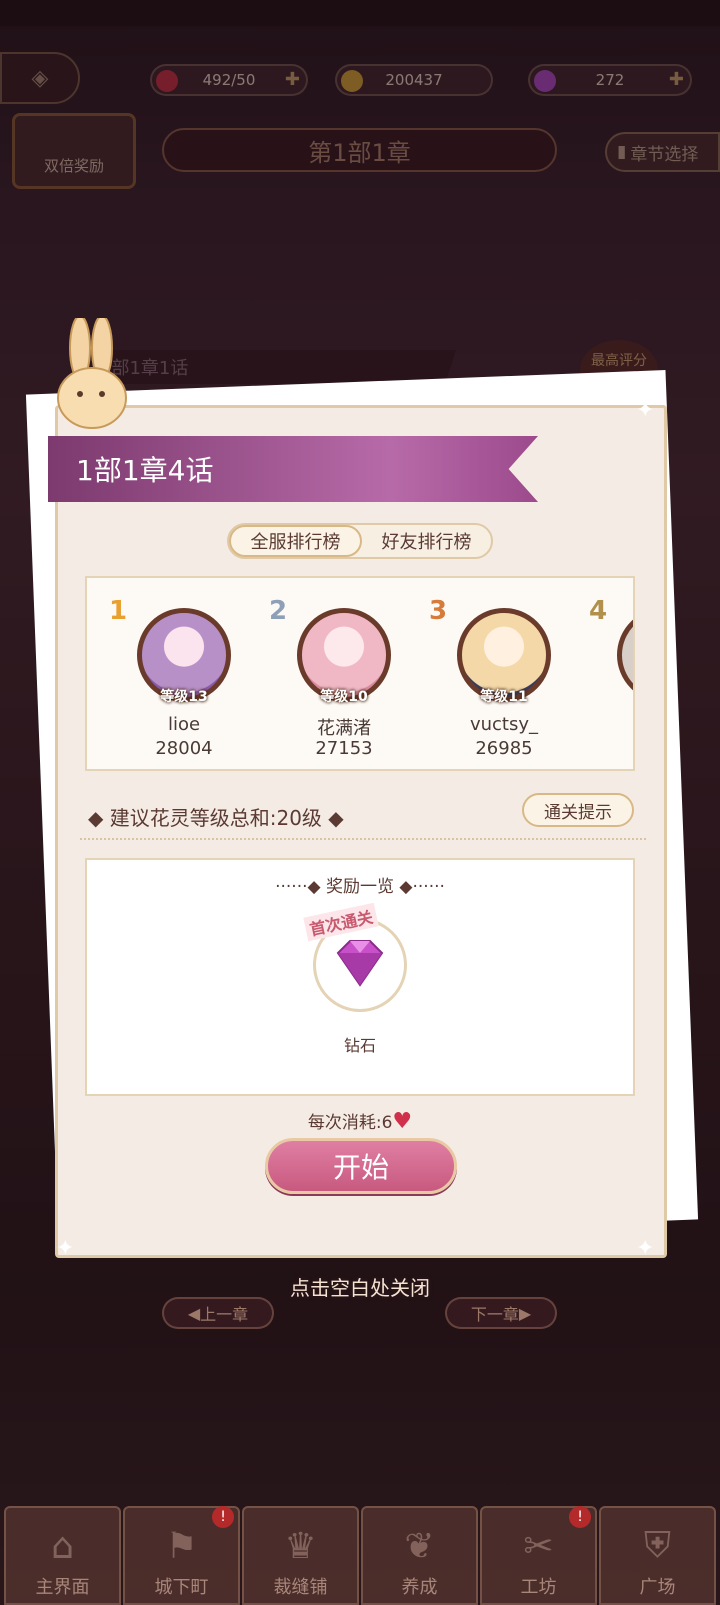  Describe the element at coordinates (361, 1166) in the screenshot. I see `start-button: 开始` at that location.